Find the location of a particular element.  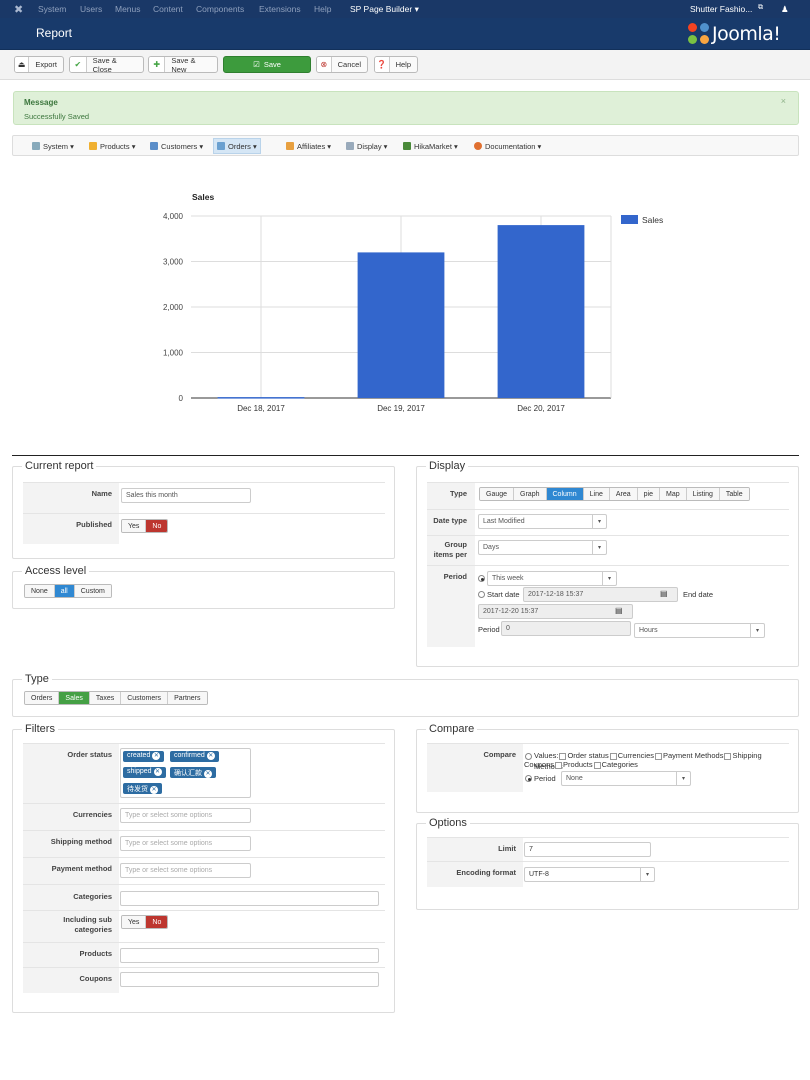

period-select: This week ▾ is located at coordinates (552, 578).